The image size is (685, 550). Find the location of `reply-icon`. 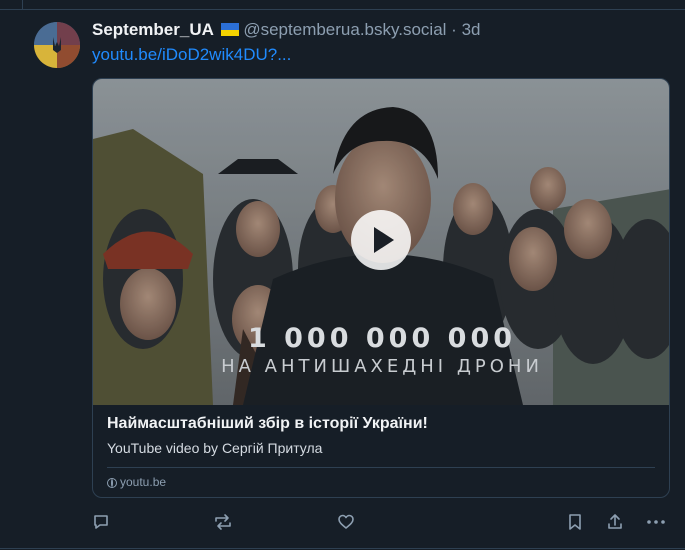

reply-icon is located at coordinates (102, 523).